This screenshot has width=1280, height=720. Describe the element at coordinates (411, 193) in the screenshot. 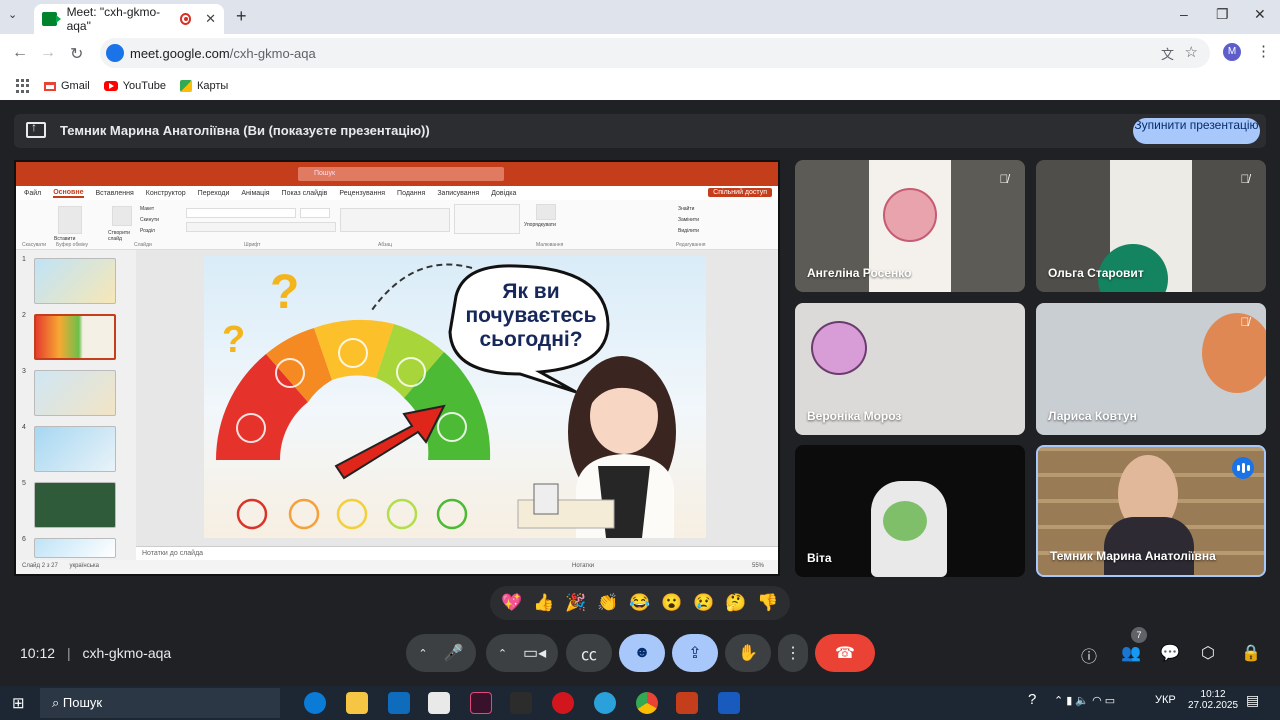

I see `ppt-menu-view: Подання` at that location.